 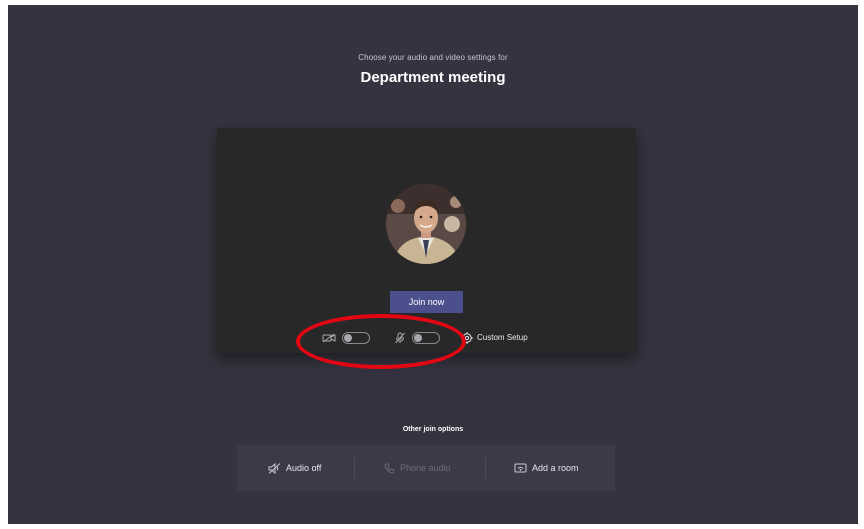 I want to click on phone-audio-label: Phone audio, so click(x=425, y=468).